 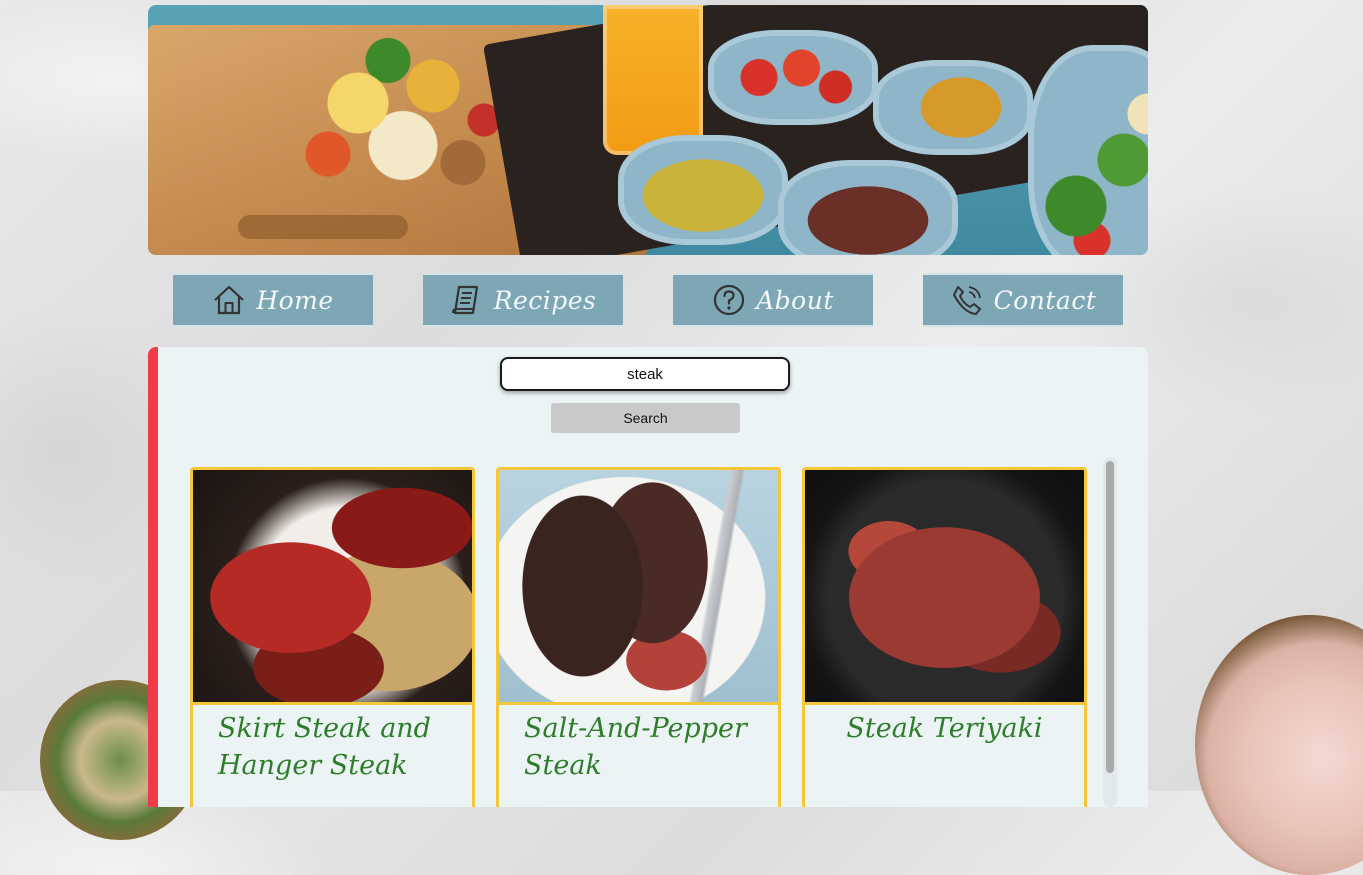 What do you see at coordinates (1045, 300) in the screenshot?
I see `nav-contact-label: Contact` at bounding box center [1045, 300].